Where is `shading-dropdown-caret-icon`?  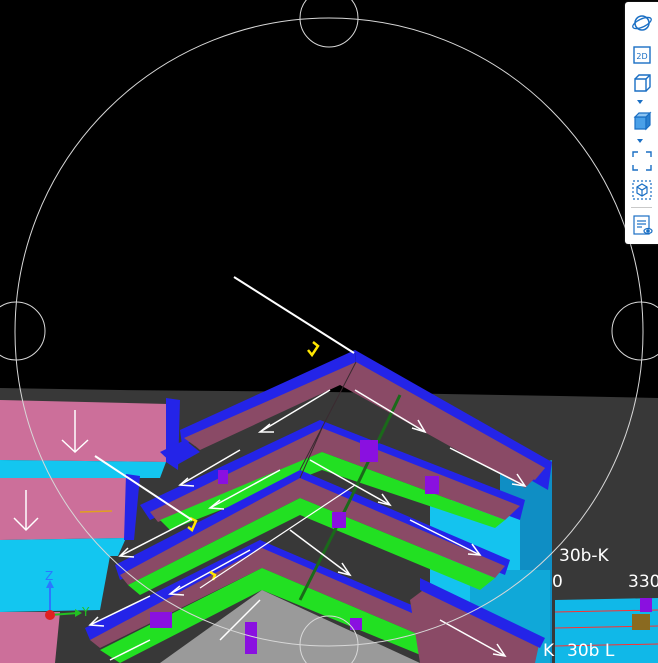
shading-dropdown-caret-icon is located at coordinates (640, 141).